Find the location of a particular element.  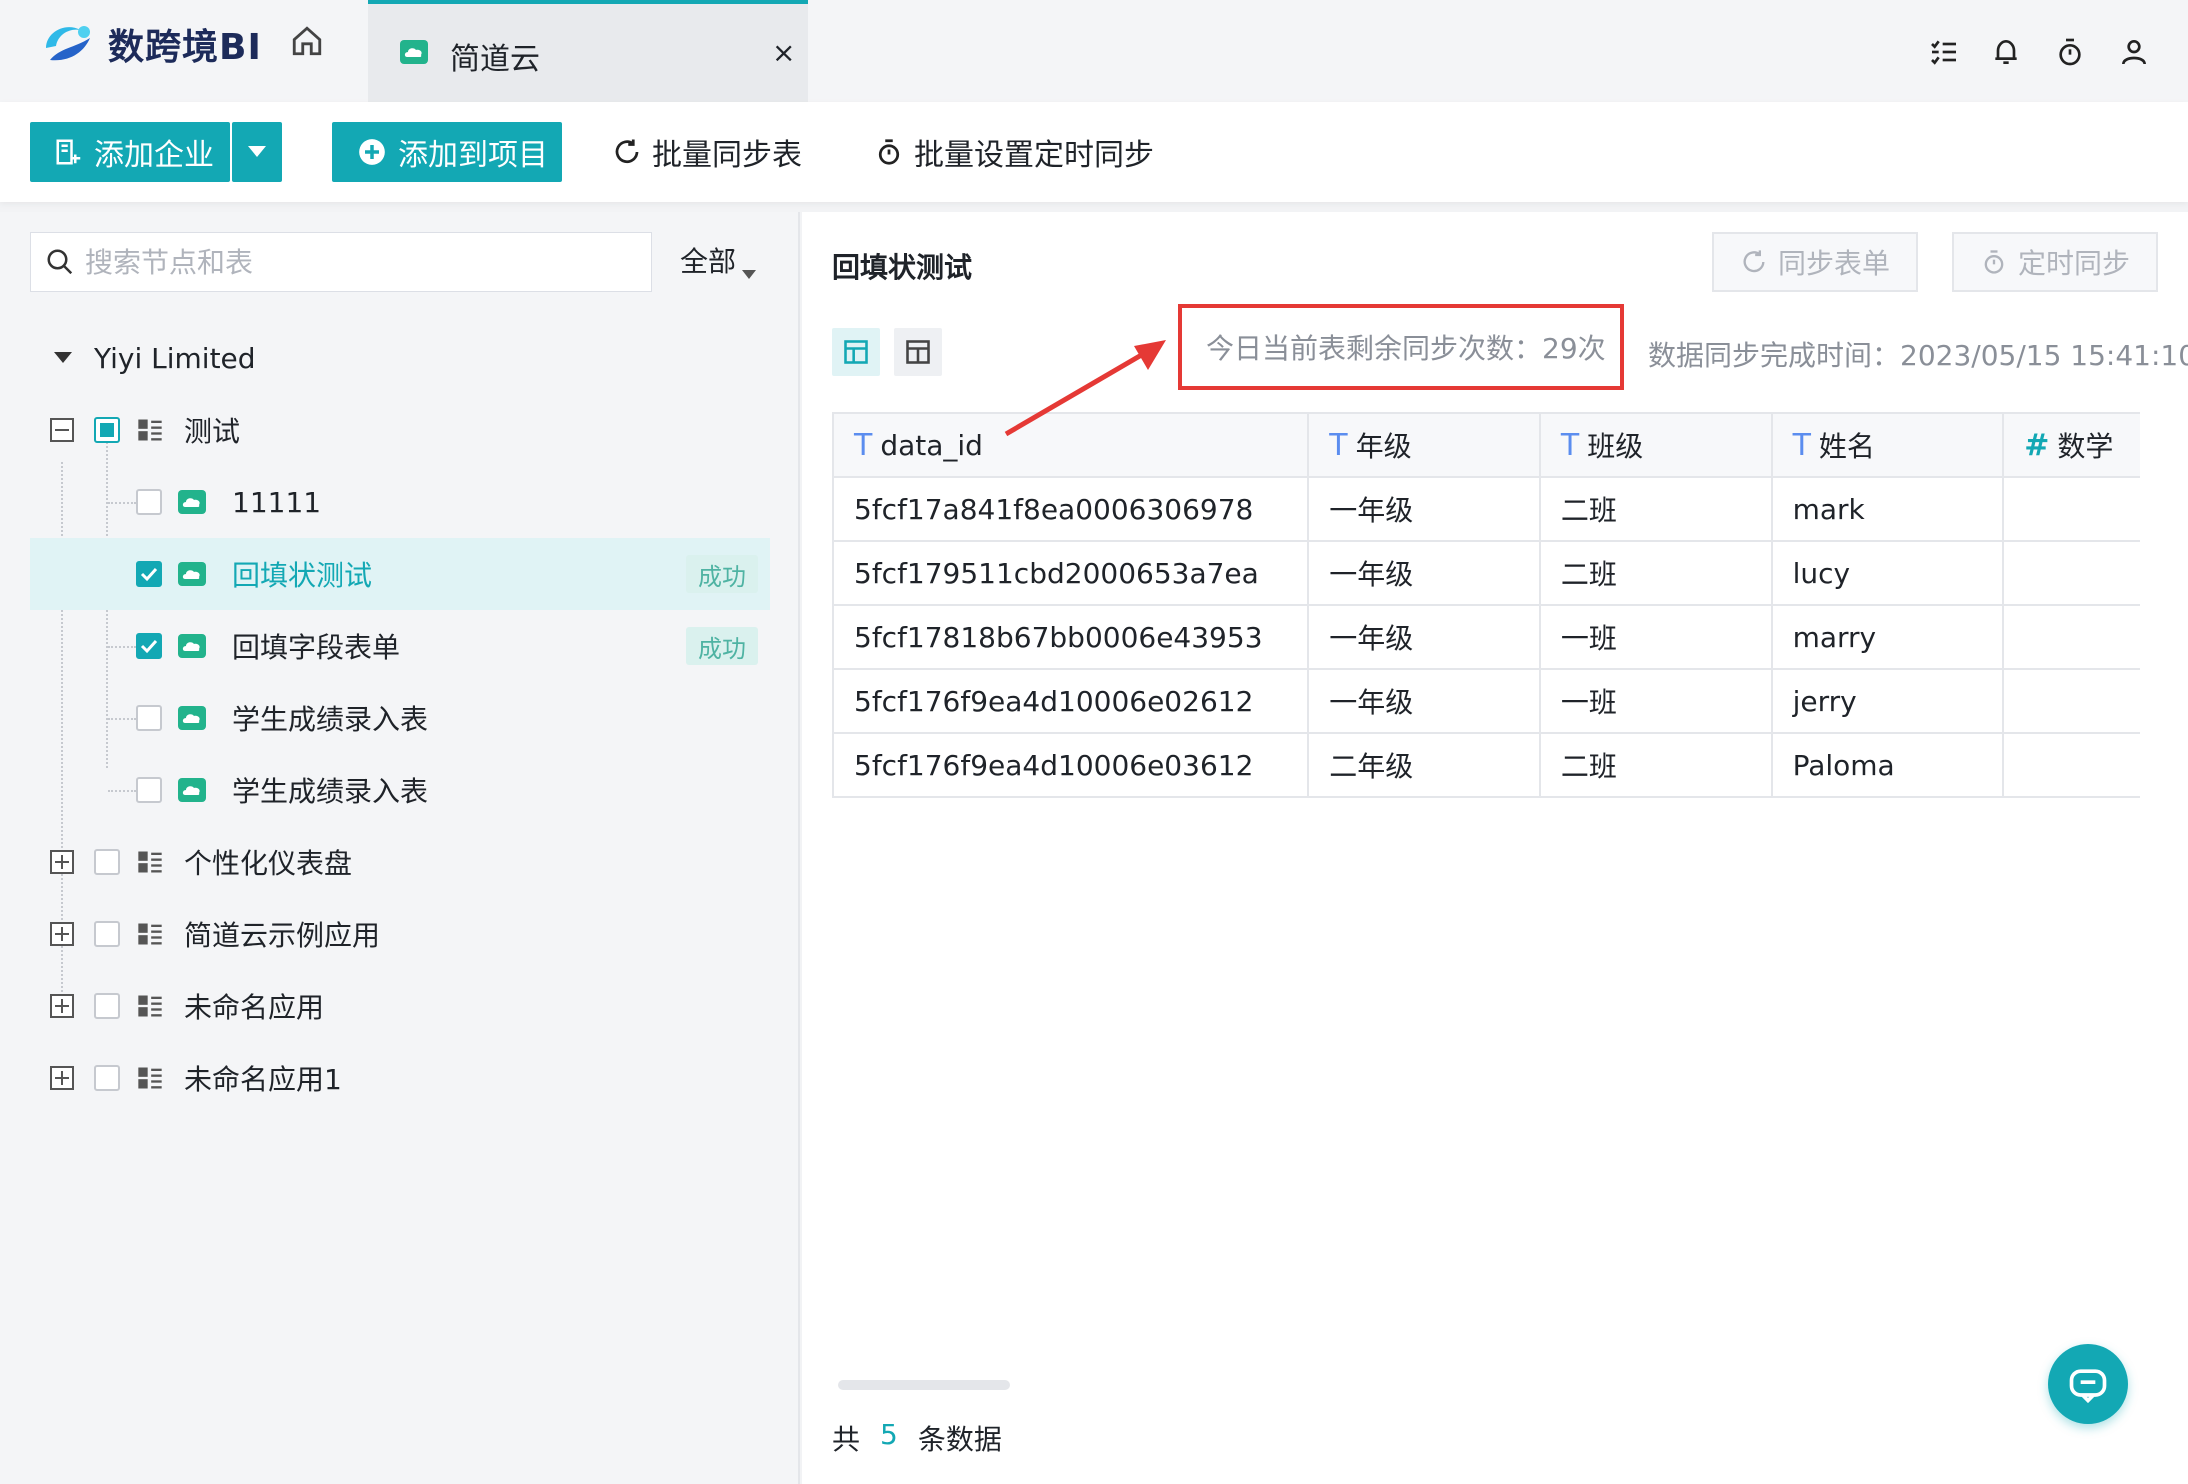

record-count-prefix: 共 is located at coordinates (846, 1439).